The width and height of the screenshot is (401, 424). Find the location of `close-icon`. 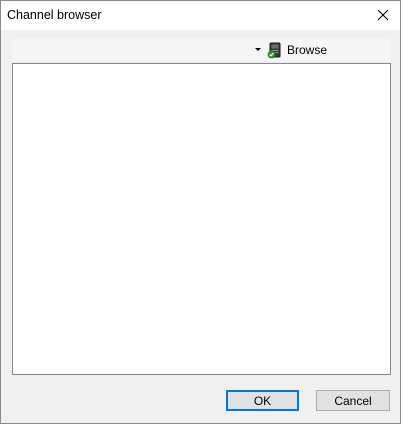

close-icon is located at coordinates (383, 15).